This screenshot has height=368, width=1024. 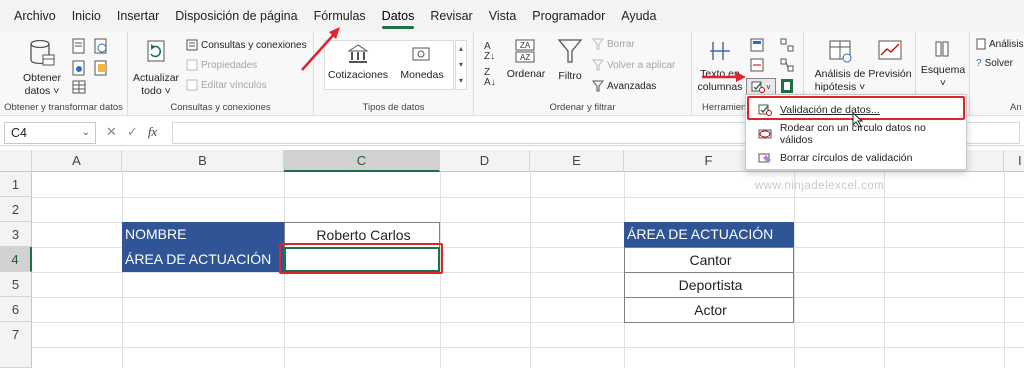 I want to click on clear-label: Borrar, so click(x=621, y=44).